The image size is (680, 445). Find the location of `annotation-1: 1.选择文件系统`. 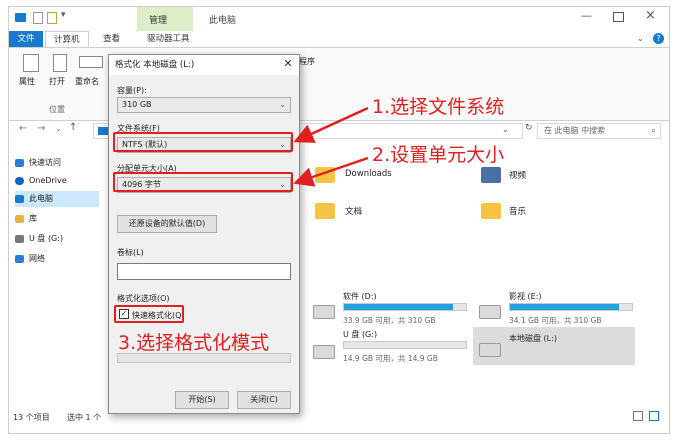

annotation-1: 1.选择文件系统 is located at coordinates (438, 107).